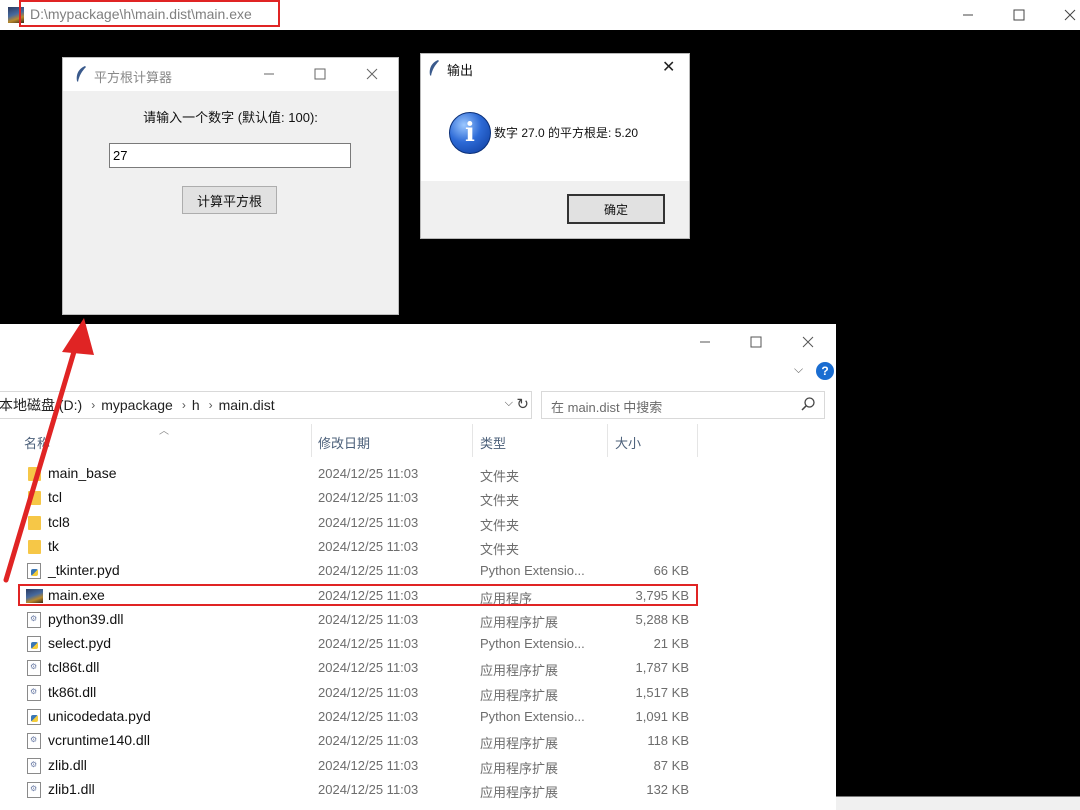 The height and width of the screenshot is (810, 1080). What do you see at coordinates (67, 764) in the screenshot?
I see `file-name: zlib.dll` at bounding box center [67, 764].